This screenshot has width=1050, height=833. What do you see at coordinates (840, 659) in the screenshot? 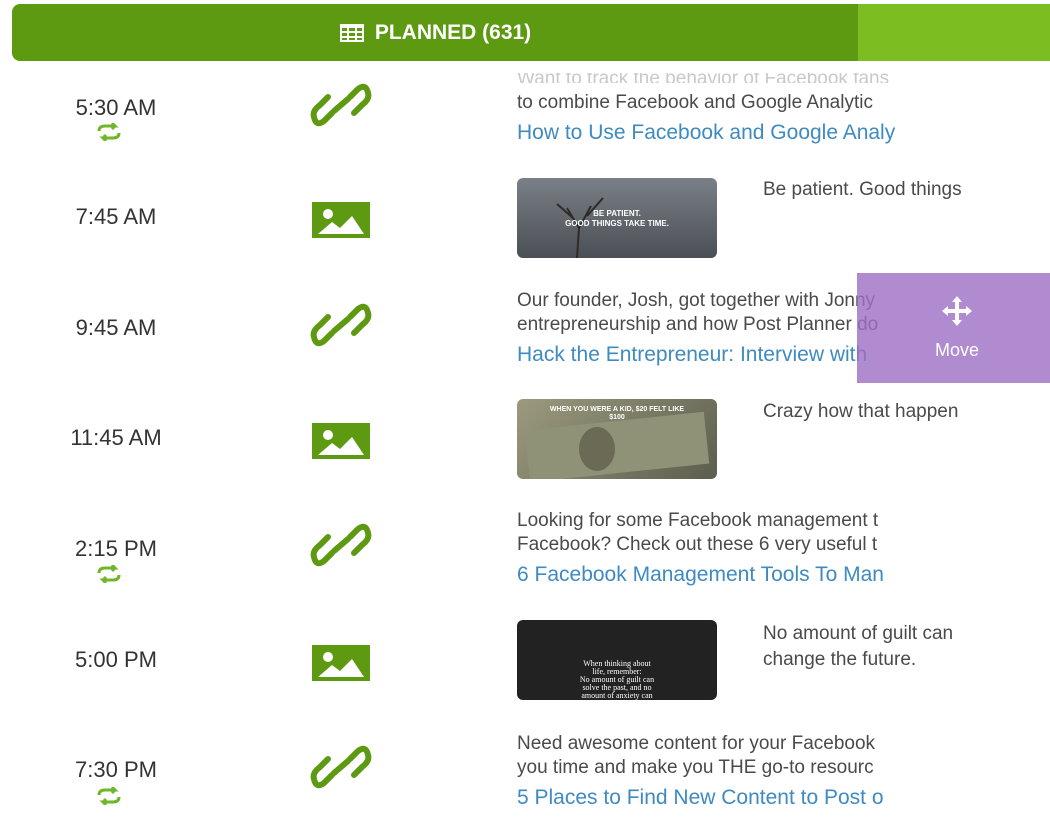
I see `post-caption-line: change the future.` at bounding box center [840, 659].